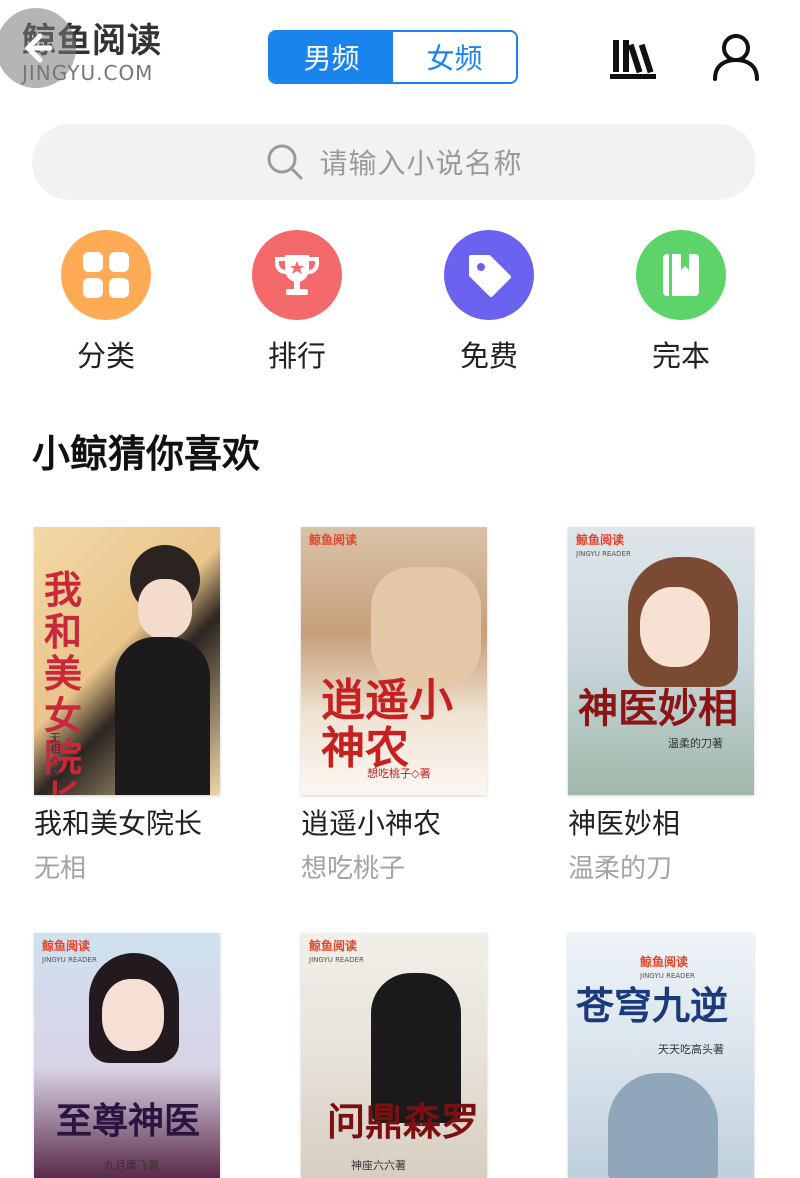 The width and height of the screenshot is (800, 1178). I want to click on arrow-left-icon, so click(39, 48).